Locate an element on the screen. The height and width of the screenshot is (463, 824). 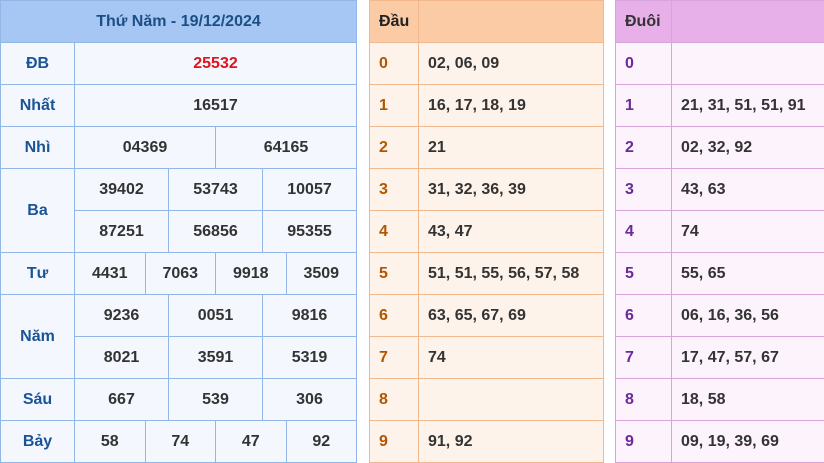
prize-number-db: 25532 is located at coordinates (216, 64).